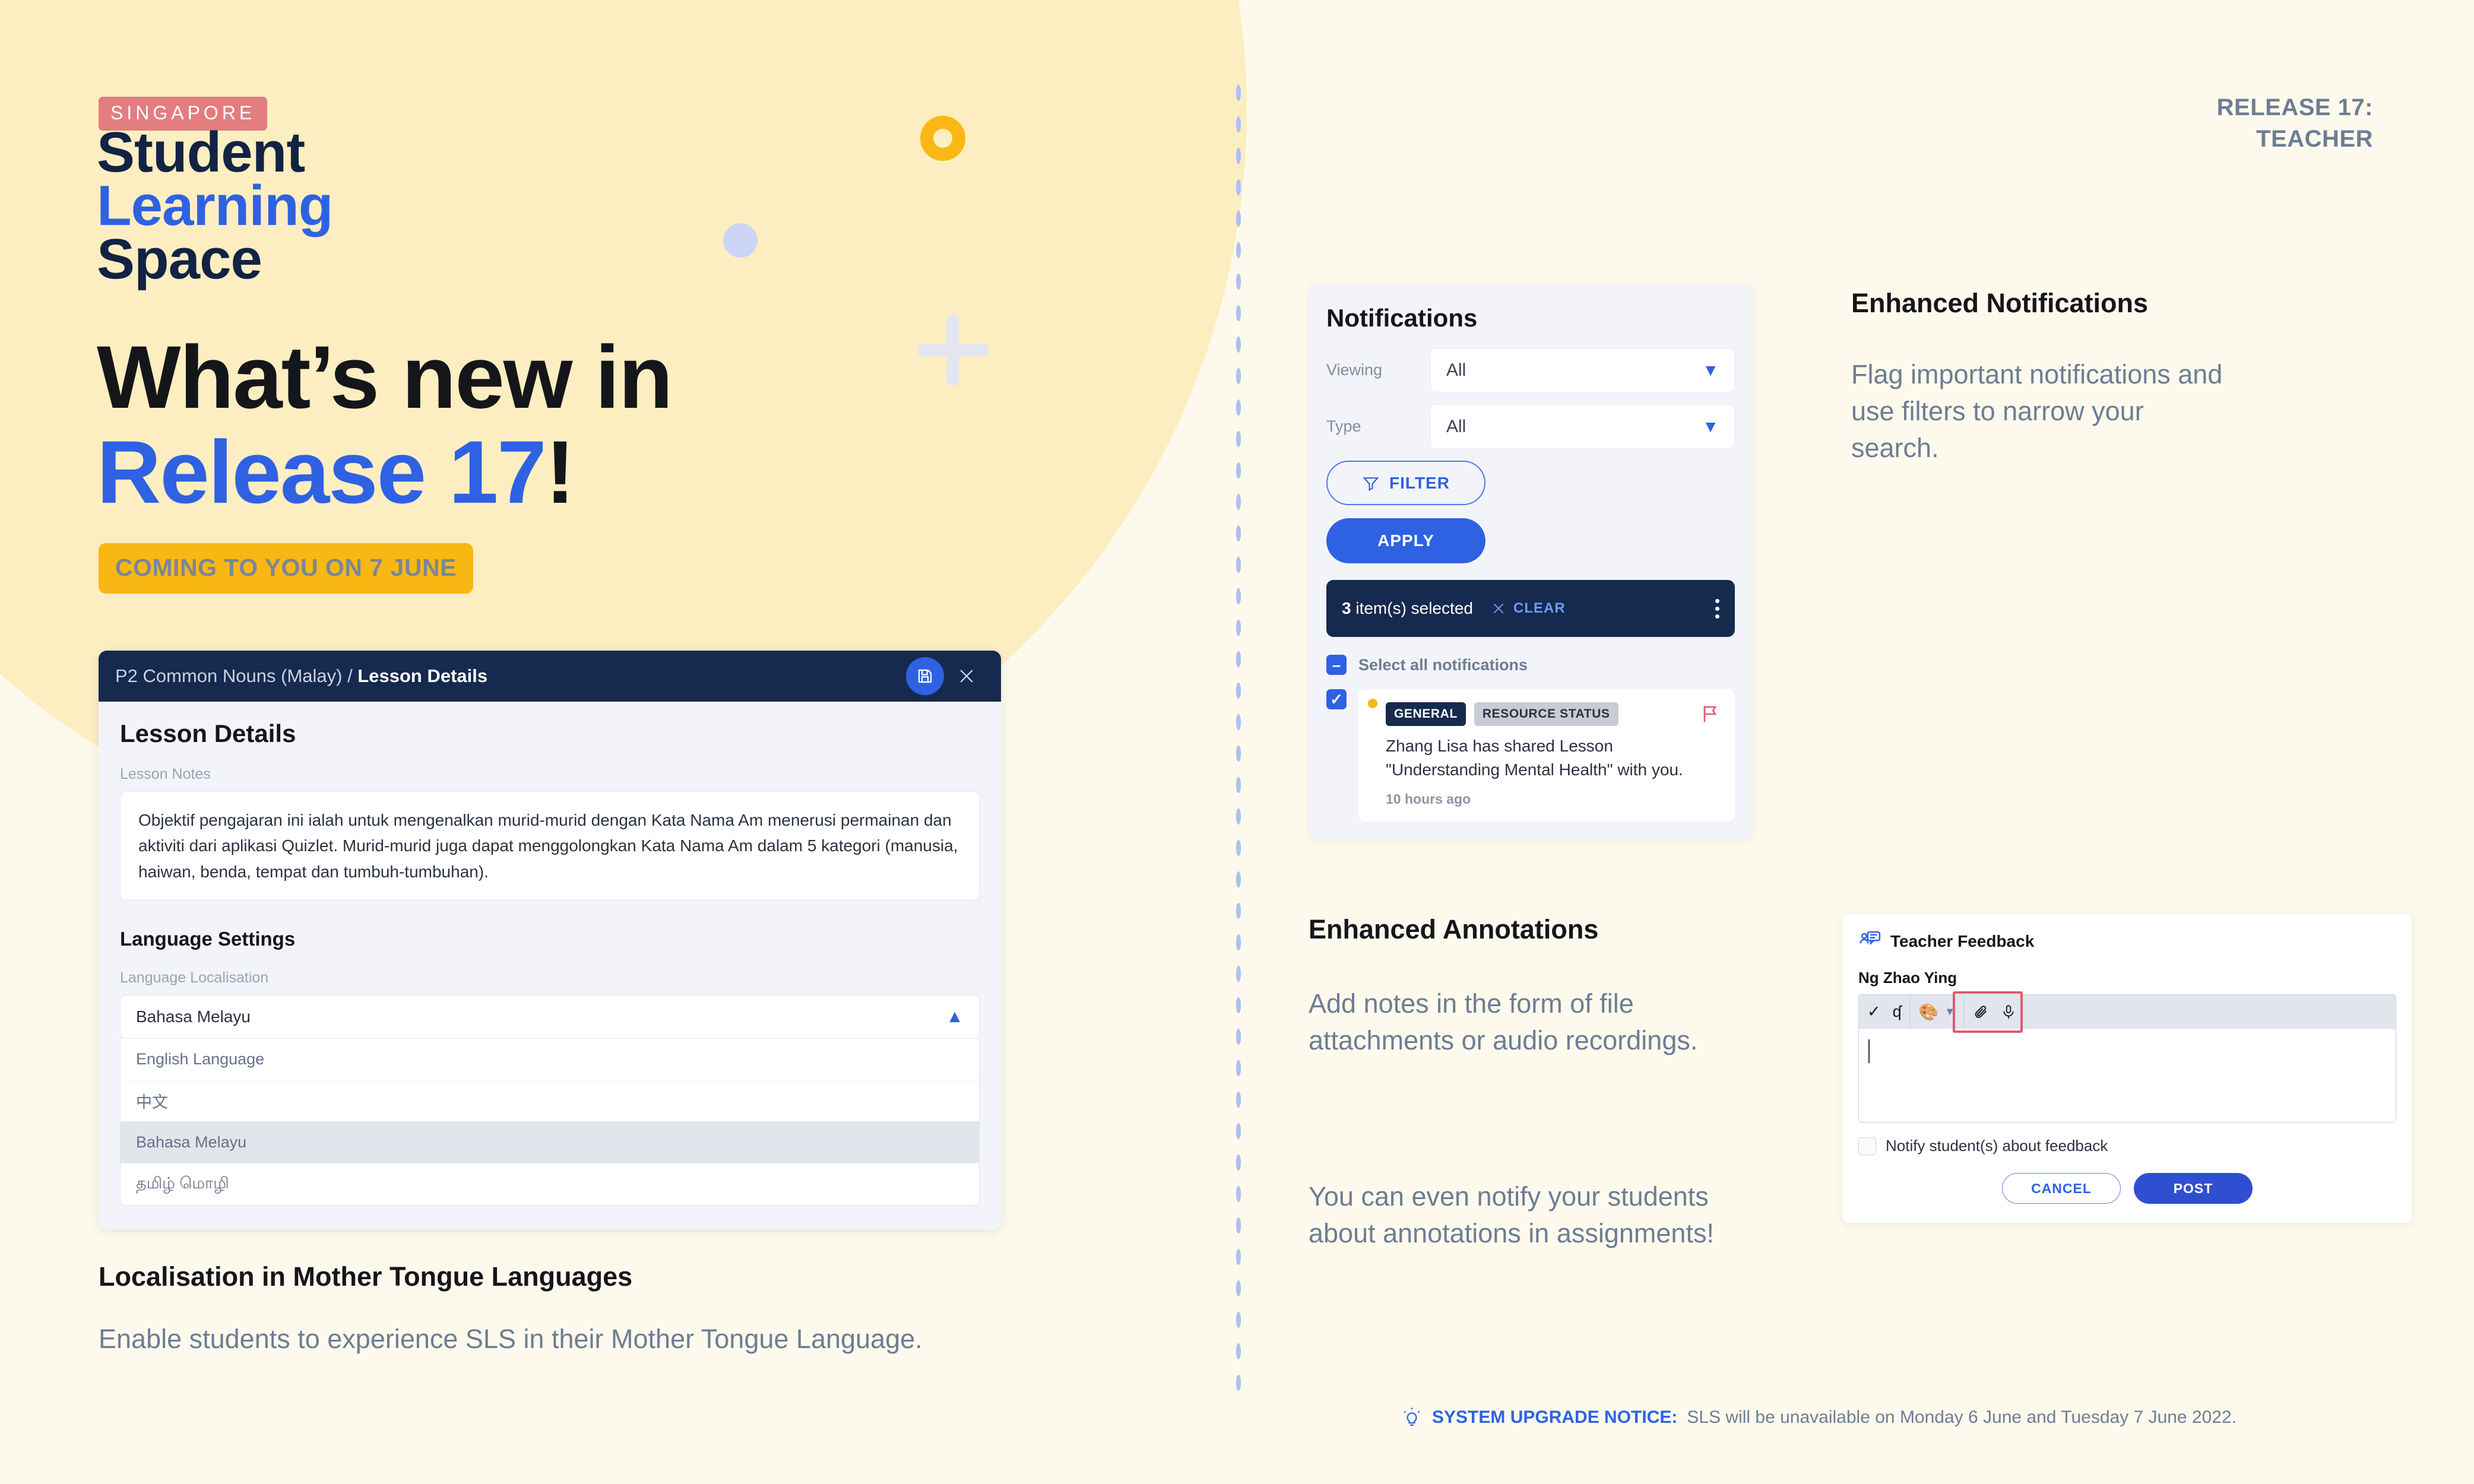 This screenshot has width=2474, height=1484. I want to click on toolbar-group-2: 🎨 ▼, so click(1937, 1012).